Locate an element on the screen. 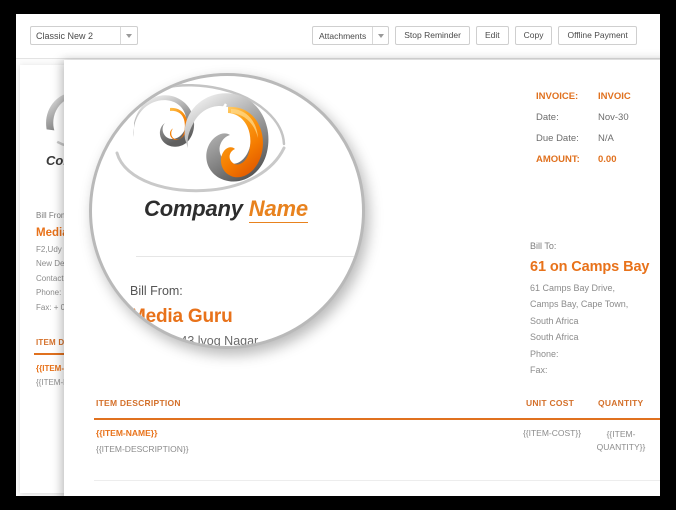 This screenshot has width=676, height=510. items-table-rule is located at coordinates (377, 419).